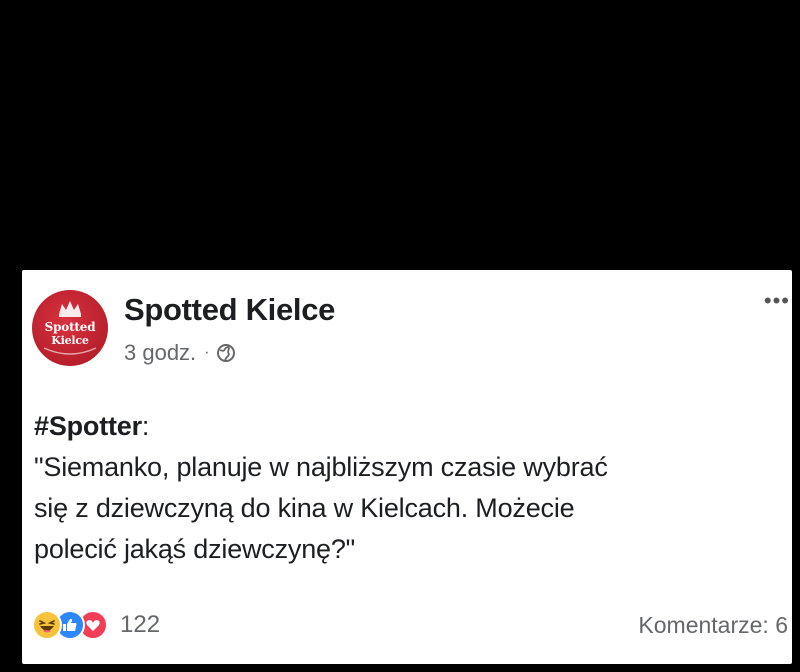 The image size is (800, 672). What do you see at coordinates (160, 353) in the screenshot?
I see `post-timestamp: 3 godz.` at bounding box center [160, 353].